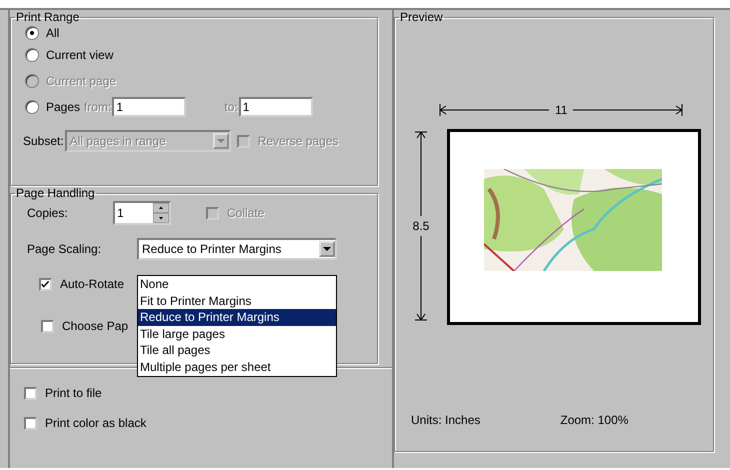  I want to click on print-to-file-label: Print to file, so click(73, 393).